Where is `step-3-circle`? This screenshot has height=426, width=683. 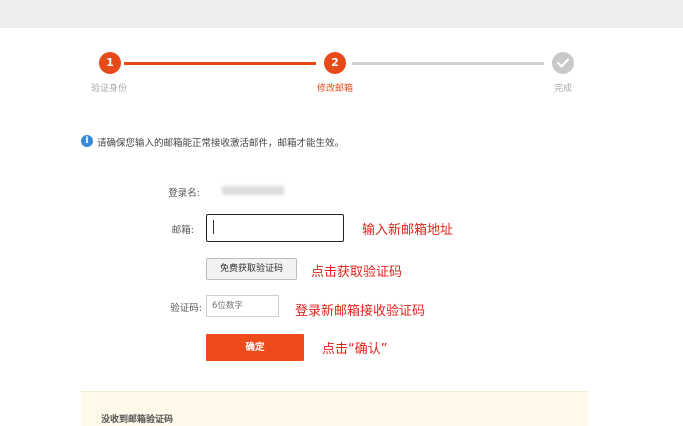
step-3-circle is located at coordinates (563, 63).